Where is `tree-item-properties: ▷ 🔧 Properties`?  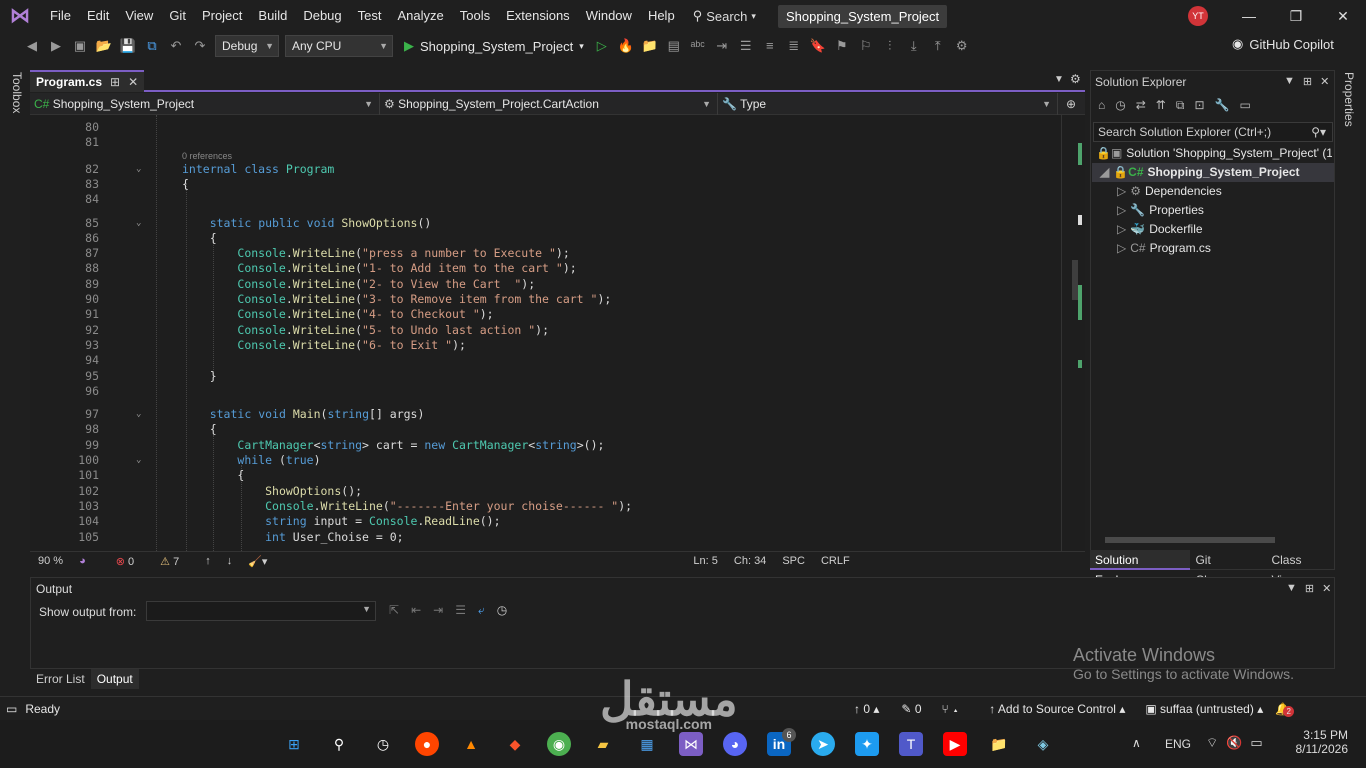 tree-item-properties: ▷ 🔧 Properties is located at coordinates (1160, 210).